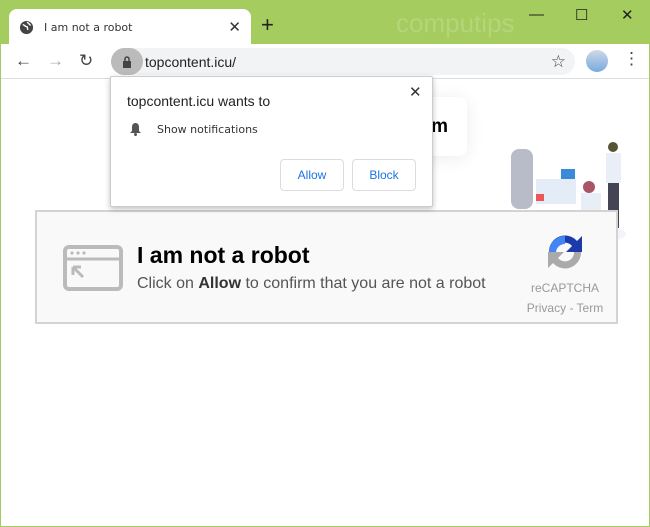 The height and width of the screenshot is (527, 650). Describe the element at coordinates (597, 61) in the screenshot. I see `profile-avatar` at that location.